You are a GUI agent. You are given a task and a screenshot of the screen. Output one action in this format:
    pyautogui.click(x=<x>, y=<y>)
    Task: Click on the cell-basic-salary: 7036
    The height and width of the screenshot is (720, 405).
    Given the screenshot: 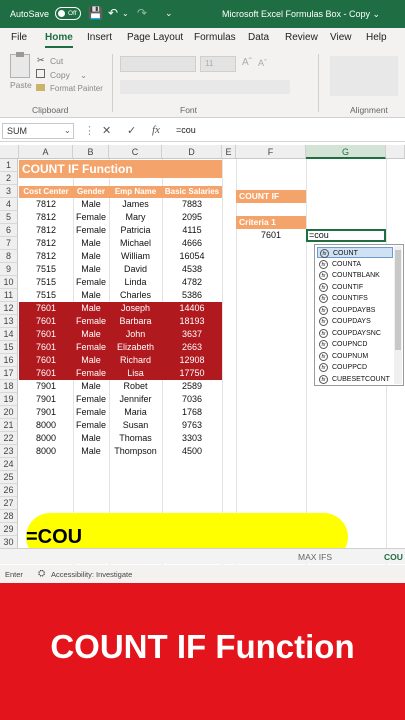 What is the action you would take?
    pyautogui.click(x=192, y=399)
    